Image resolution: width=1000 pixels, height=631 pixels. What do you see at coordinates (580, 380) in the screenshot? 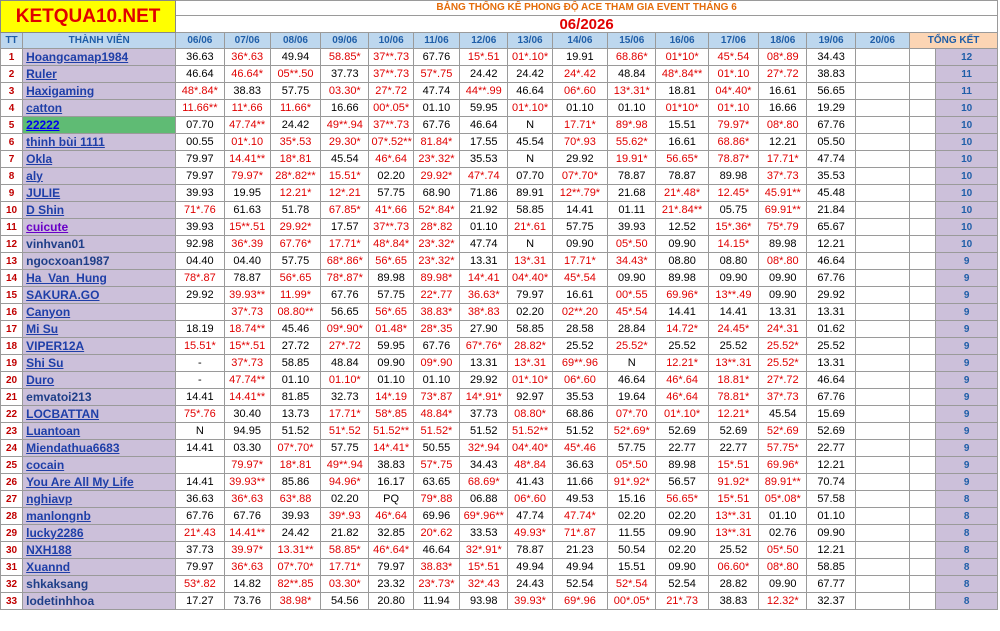
I see `result-cell: 06*.60` at bounding box center [580, 380].